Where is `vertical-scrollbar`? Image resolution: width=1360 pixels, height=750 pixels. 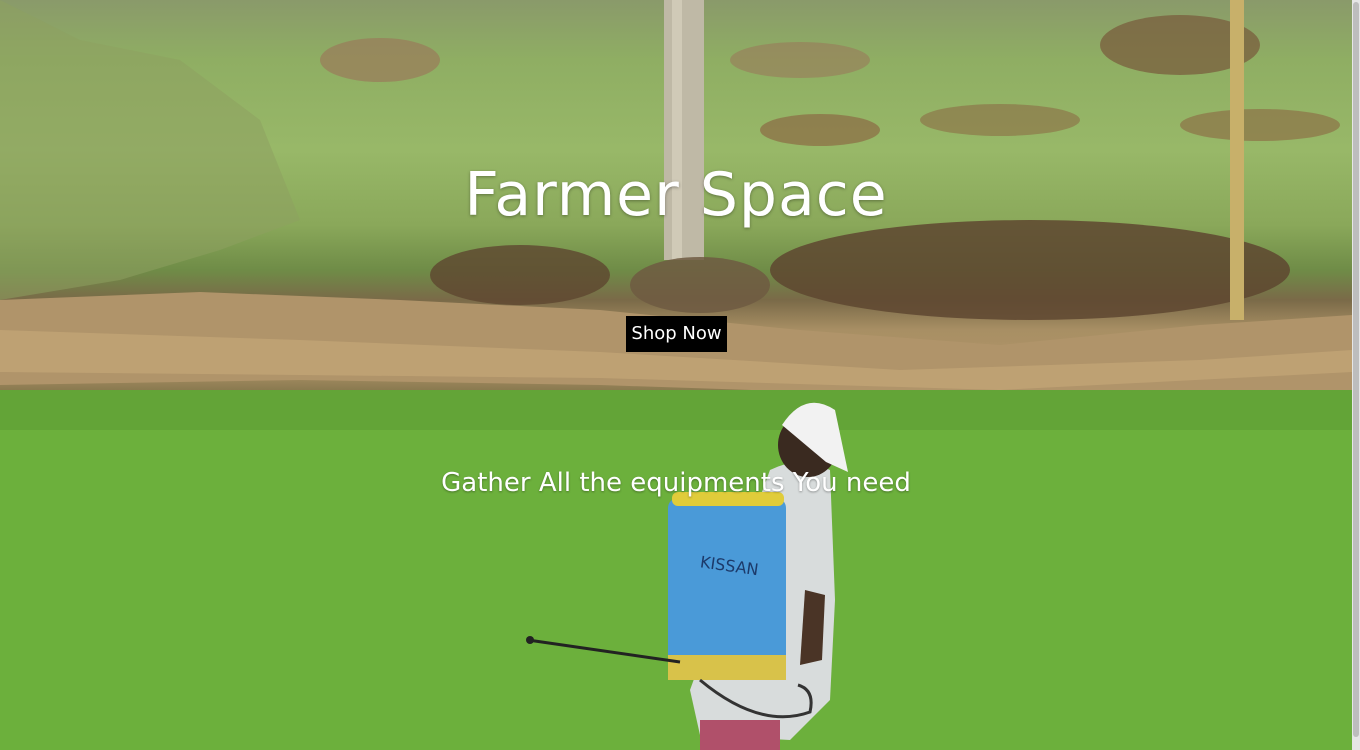 vertical-scrollbar is located at coordinates (1356, 375).